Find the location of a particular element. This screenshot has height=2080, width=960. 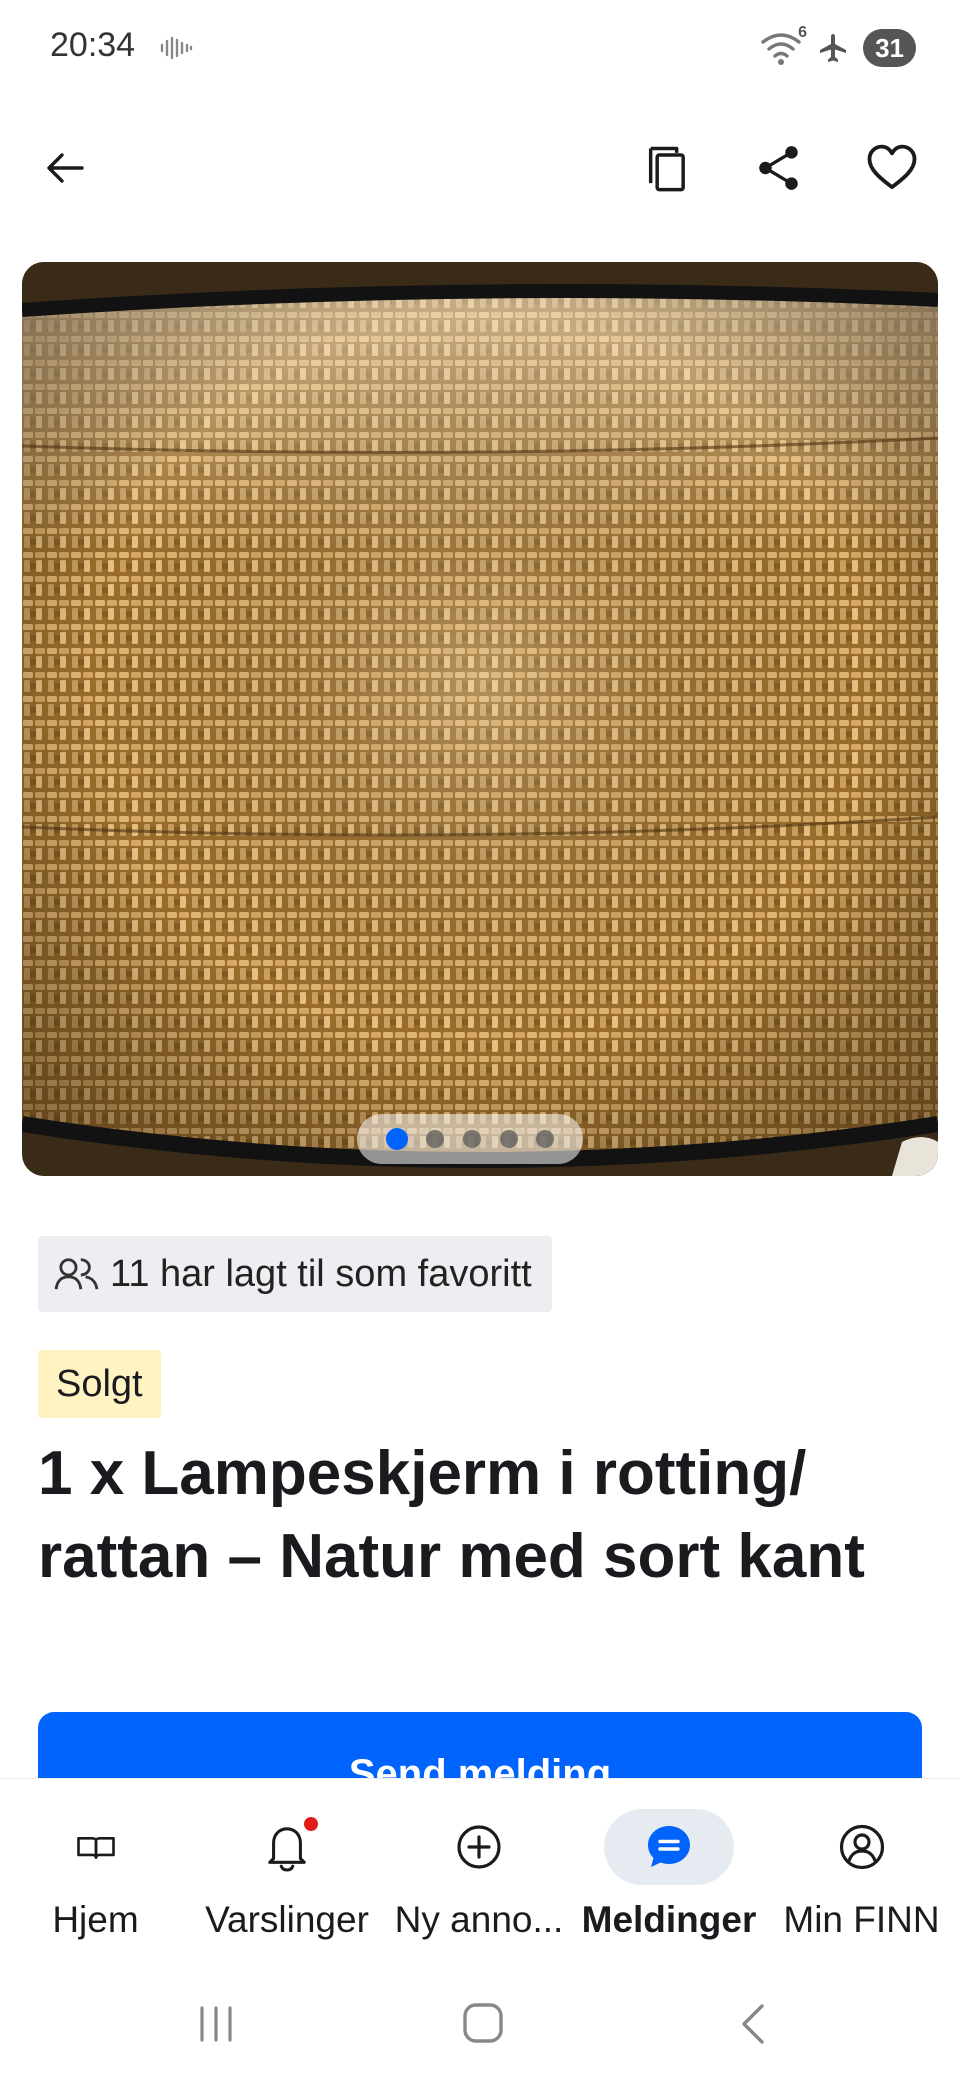

recent-apps-icon is located at coordinates (216, 2024).